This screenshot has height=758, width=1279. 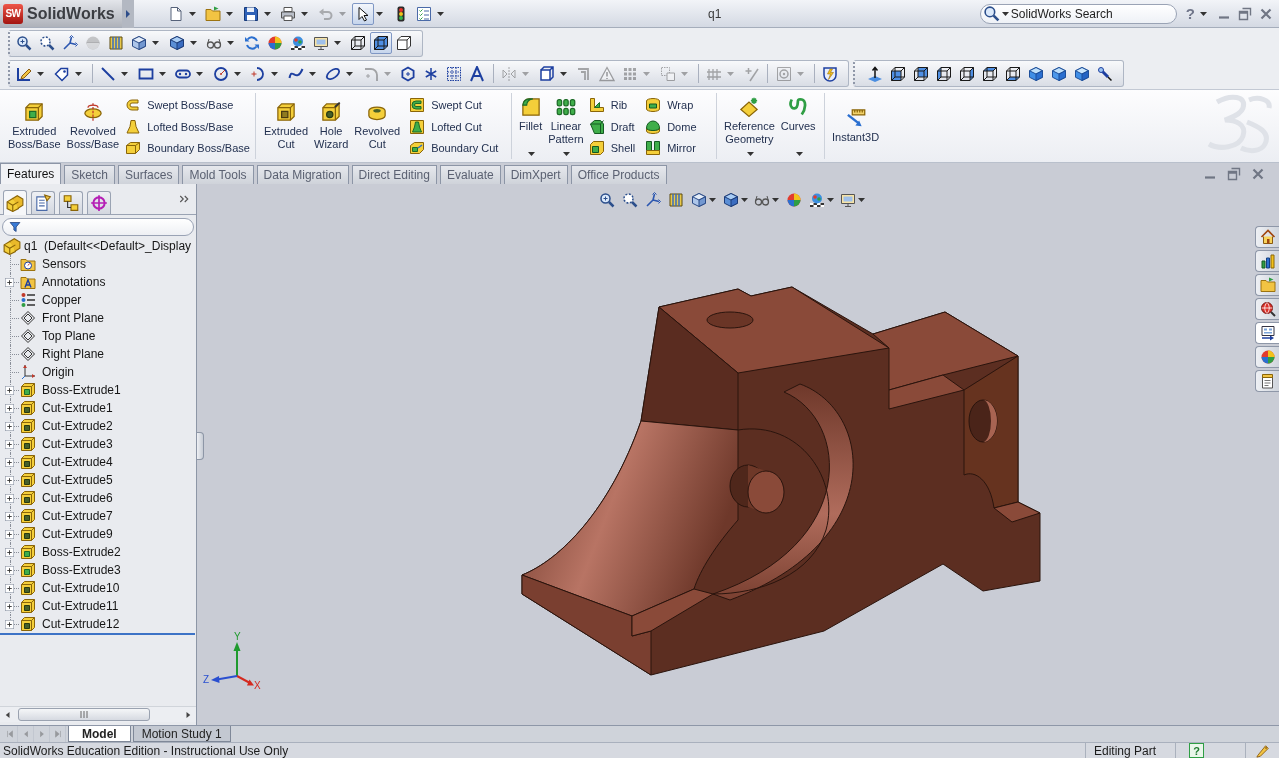 I want to click on tree-item: Boss-Extrude1, so click(x=81, y=390).